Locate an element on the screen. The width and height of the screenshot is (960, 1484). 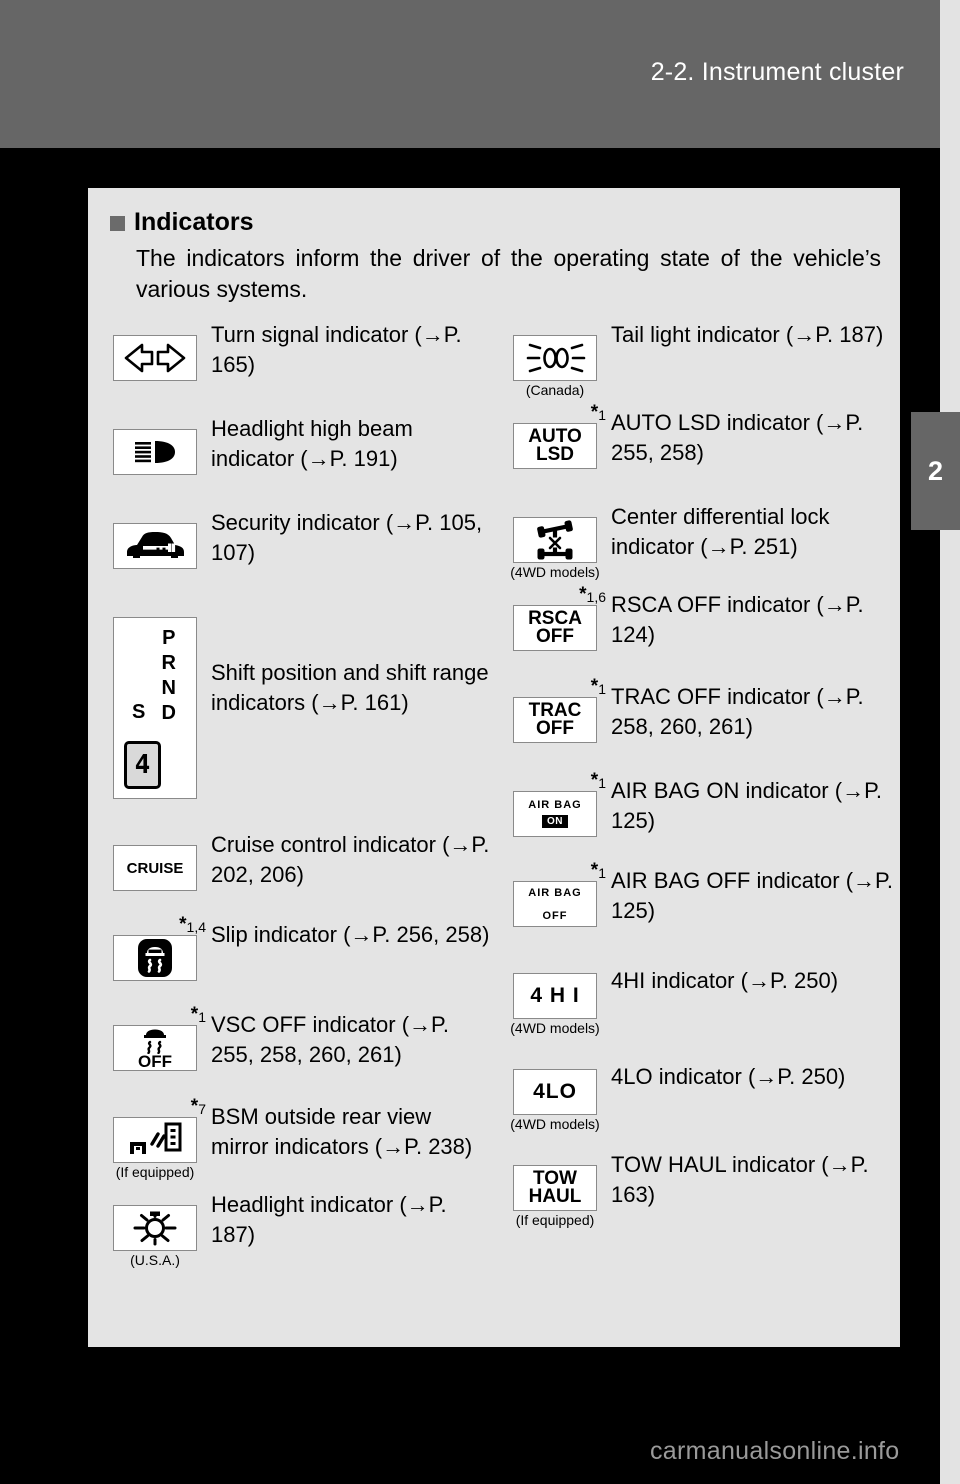
chapter-number: 2 is located at coordinates (935, 471).